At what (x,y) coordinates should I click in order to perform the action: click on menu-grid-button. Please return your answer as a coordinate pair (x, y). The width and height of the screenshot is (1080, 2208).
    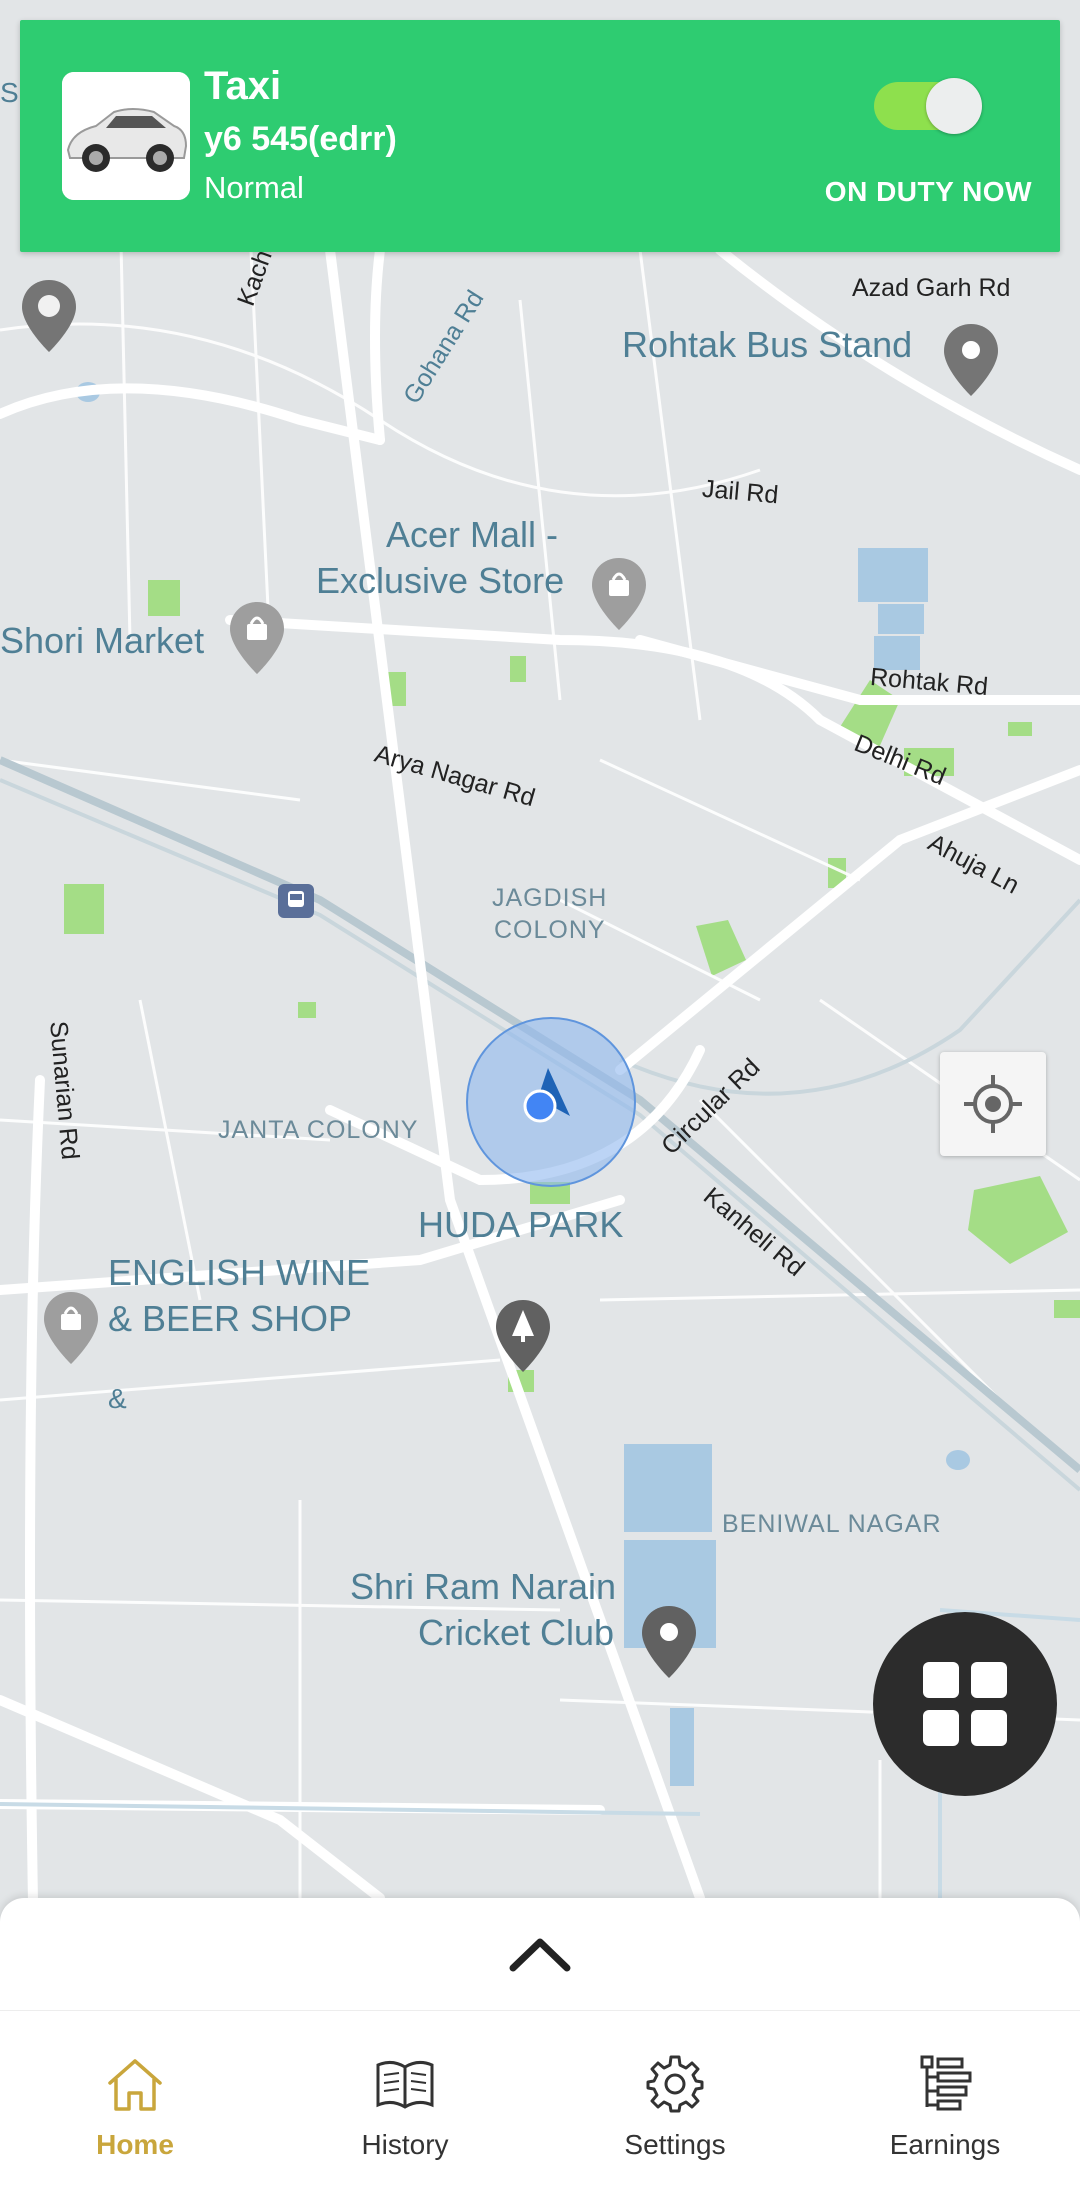
    Looking at the image, I should click on (965, 1704).